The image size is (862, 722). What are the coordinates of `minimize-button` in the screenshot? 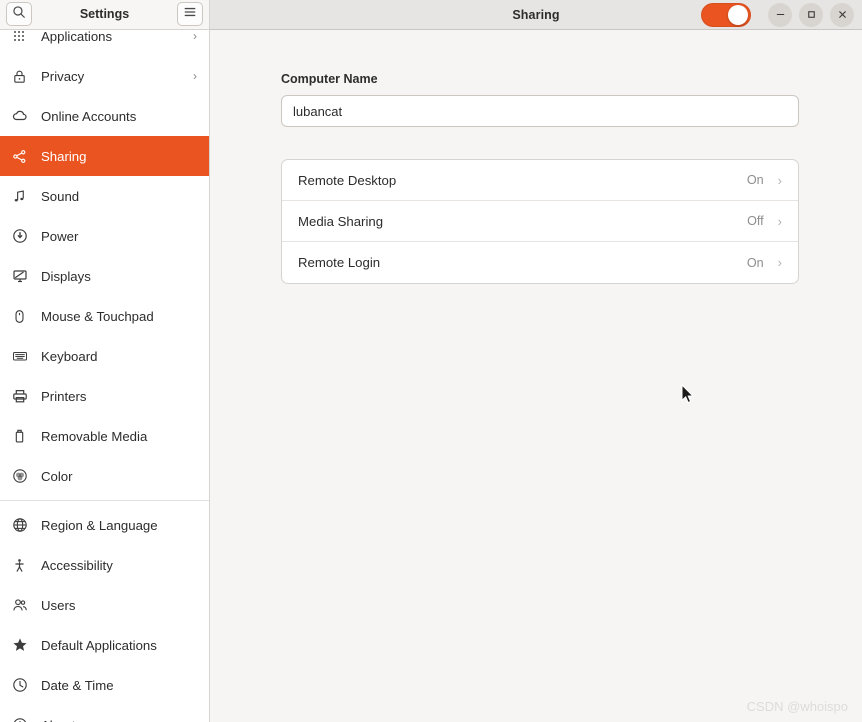 It's located at (780, 14).